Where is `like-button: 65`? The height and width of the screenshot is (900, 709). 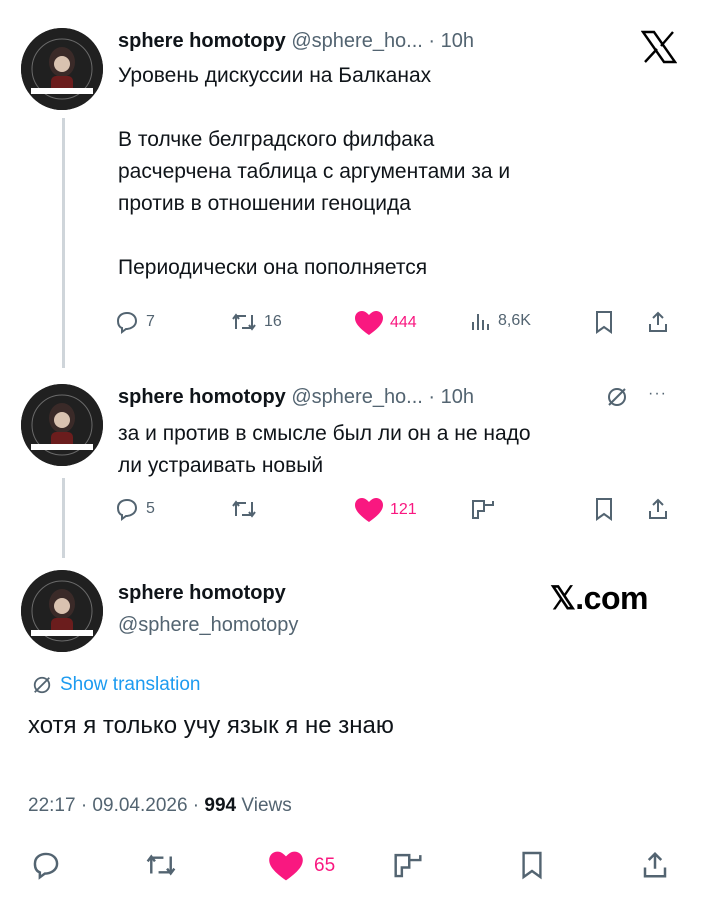
like-button: 65 is located at coordinates (301, 866).